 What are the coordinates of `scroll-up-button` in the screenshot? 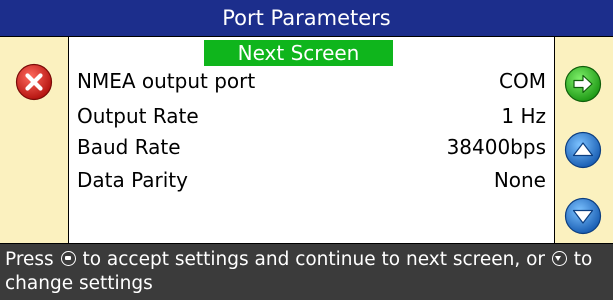 It's located at (583, 150).